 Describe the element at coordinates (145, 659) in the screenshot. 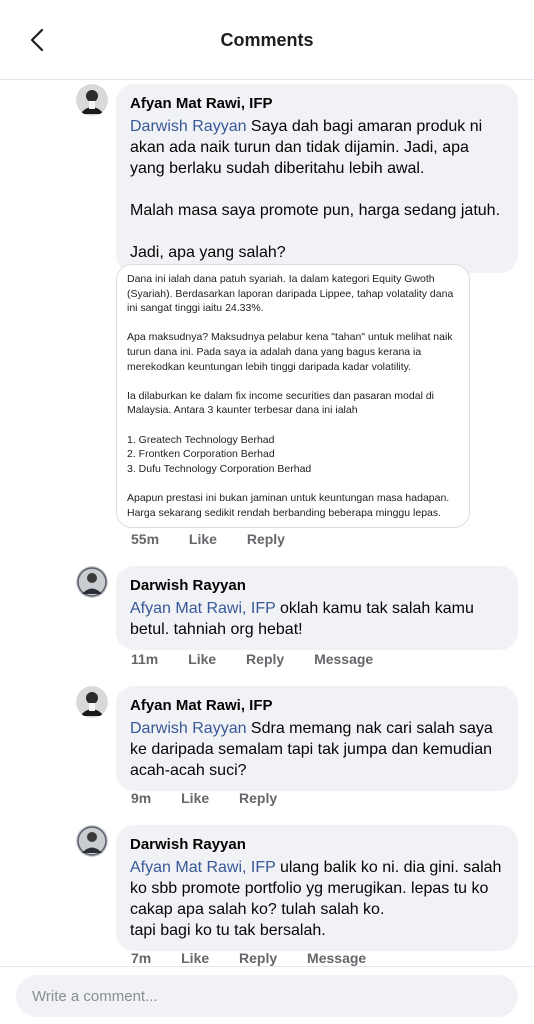

I see `comment-time: 11m` at that location.